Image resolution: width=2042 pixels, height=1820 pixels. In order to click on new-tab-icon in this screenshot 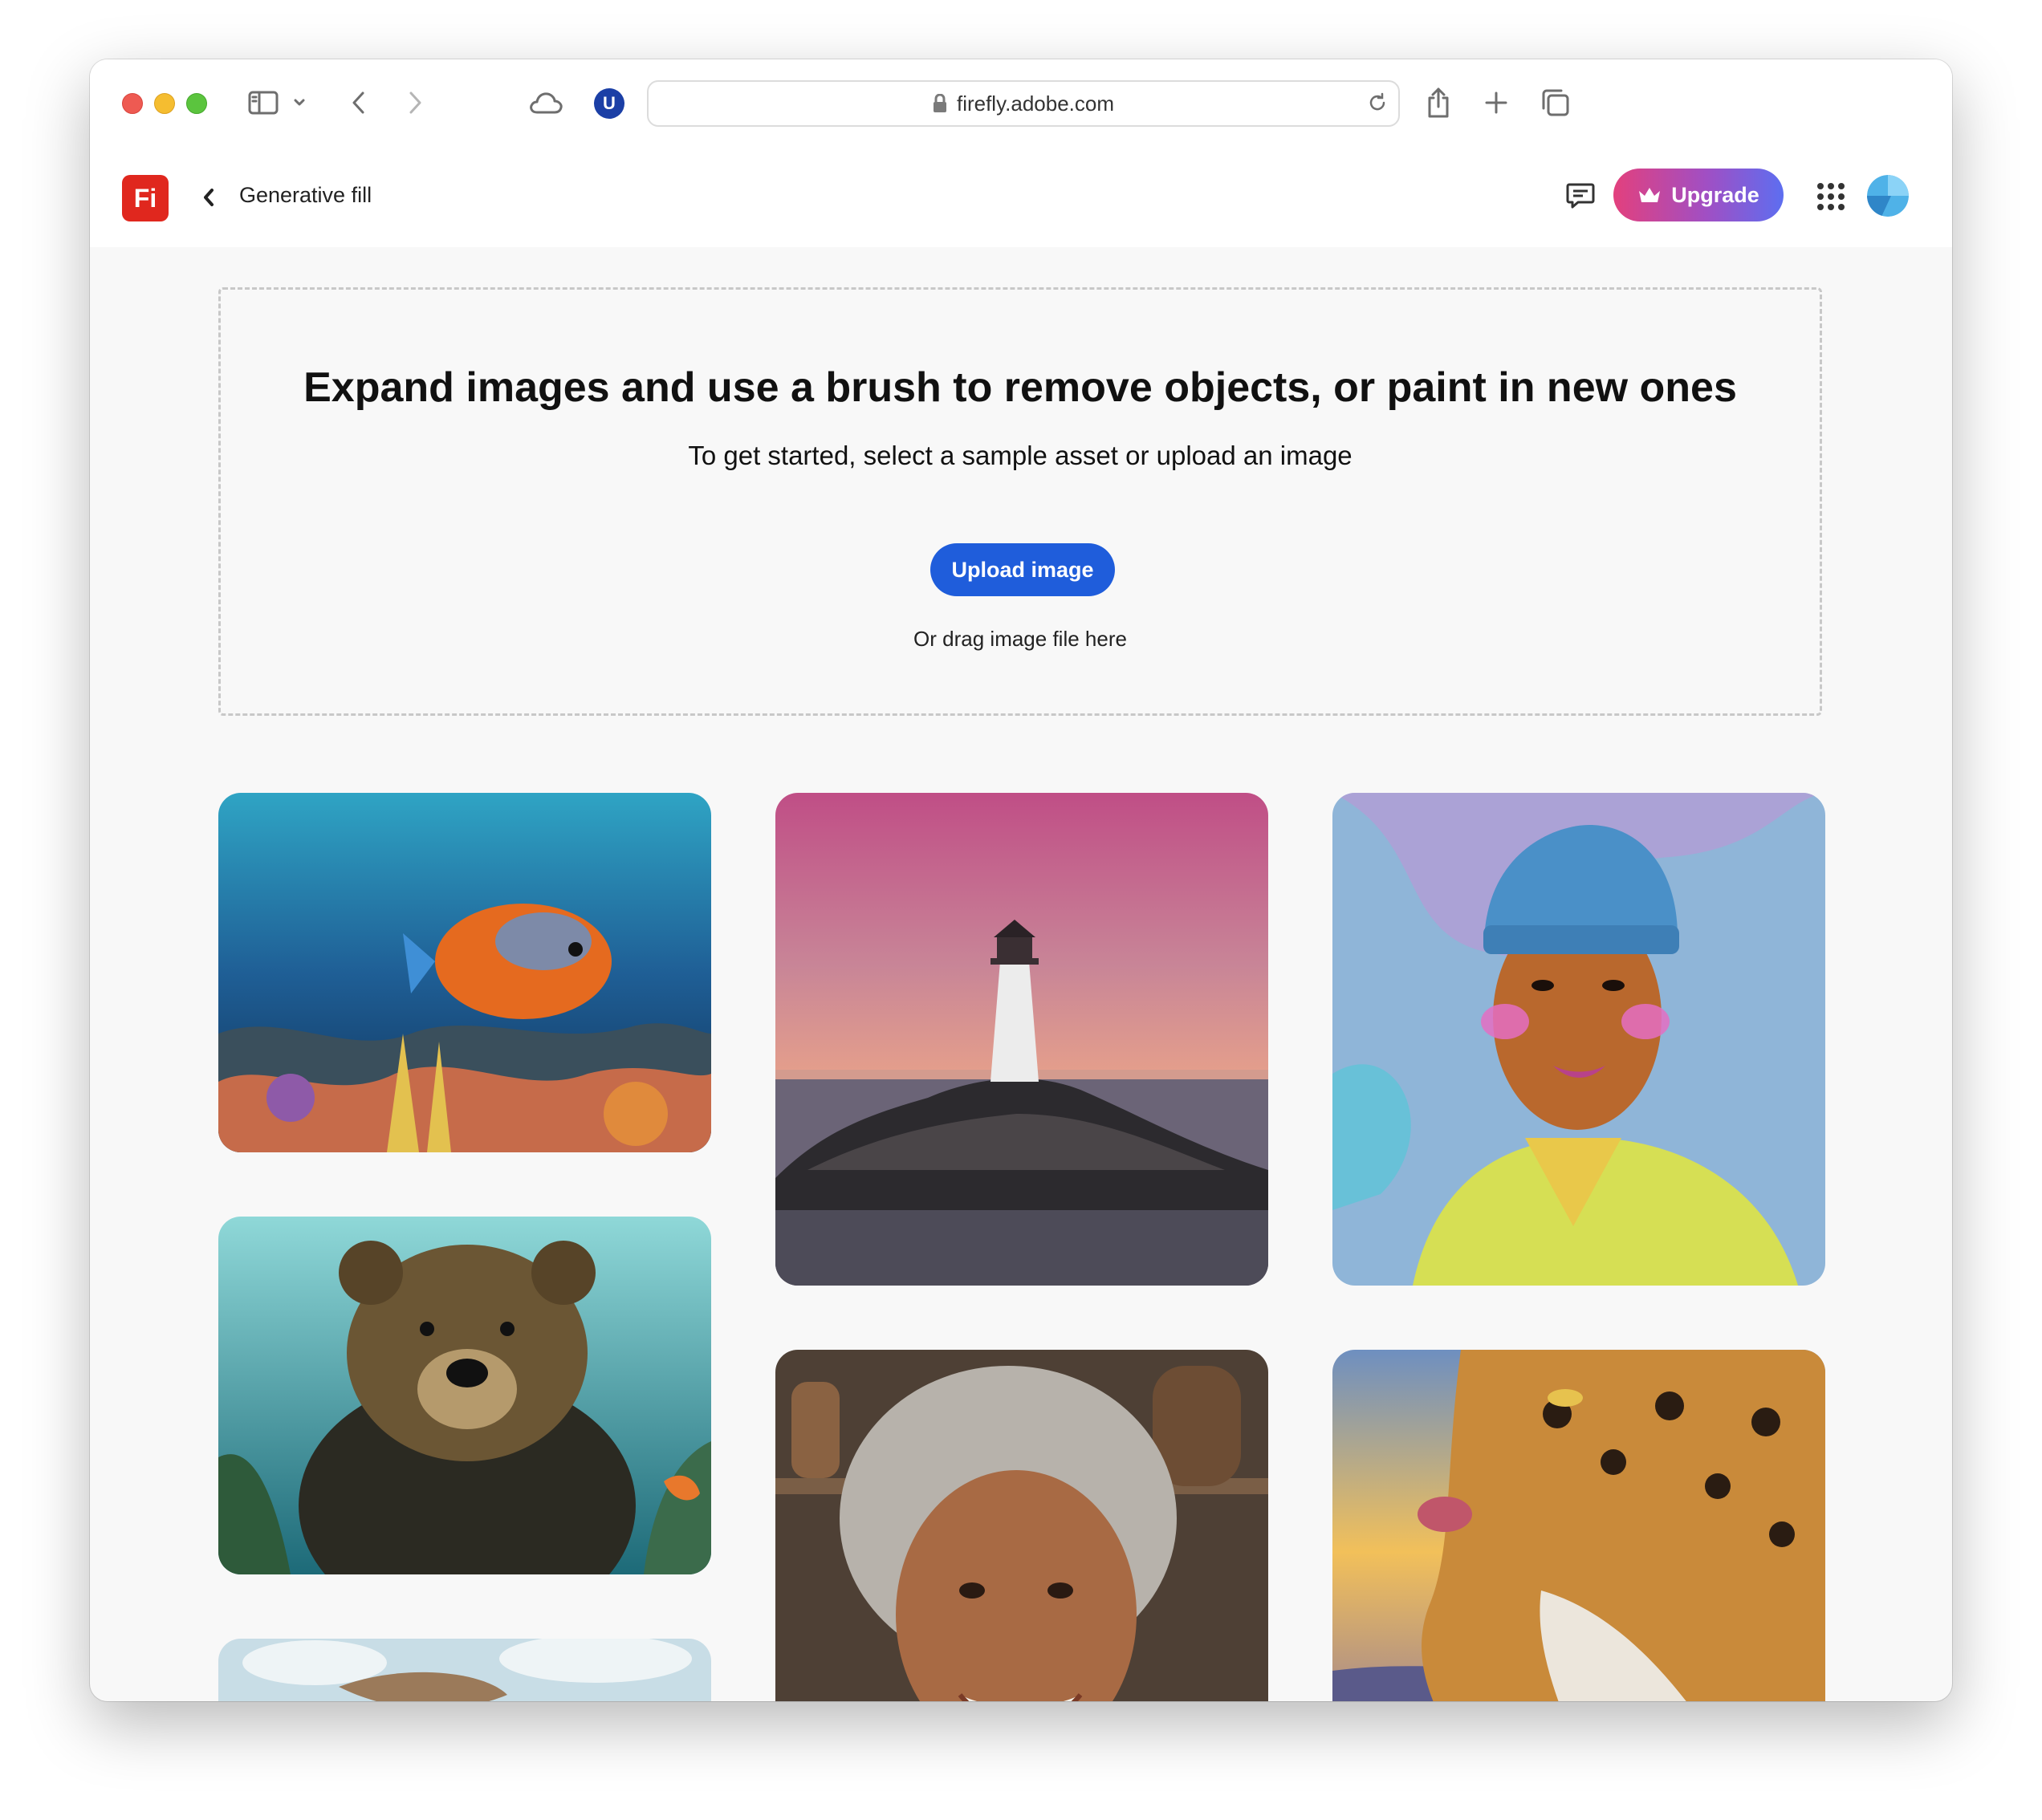, I will do `click(1496, 102)`.